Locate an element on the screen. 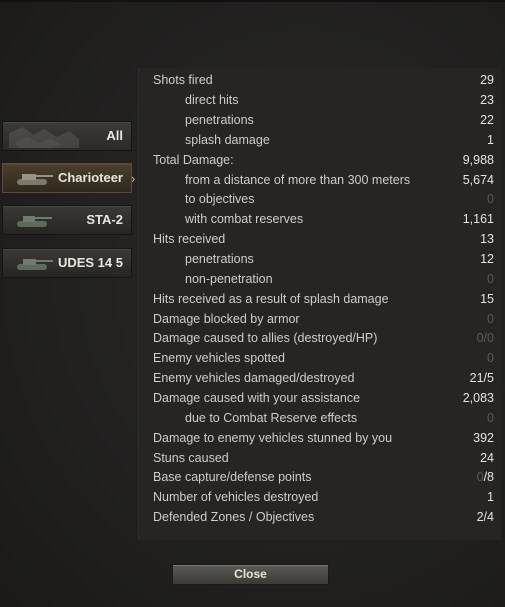  stat-row-enemies-damaged-destroyed: Enemy vehicles damaged/destroyed 21/5 is located at coordinates (316, 378).